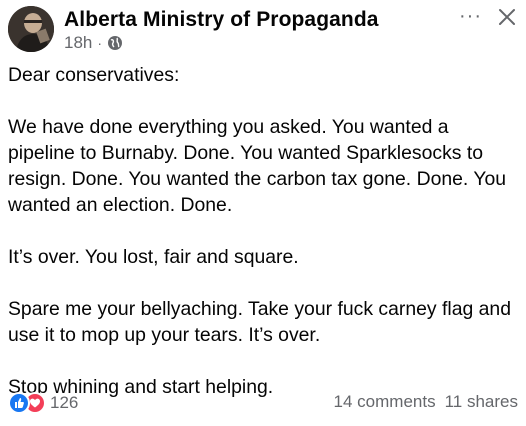 This screenshot has width=526, height=426. What do you see at coordinates (263, 403) in the screenshot?
I see `post-footer: 126 14 comments 11 shares` at bounding box center [263, 403].